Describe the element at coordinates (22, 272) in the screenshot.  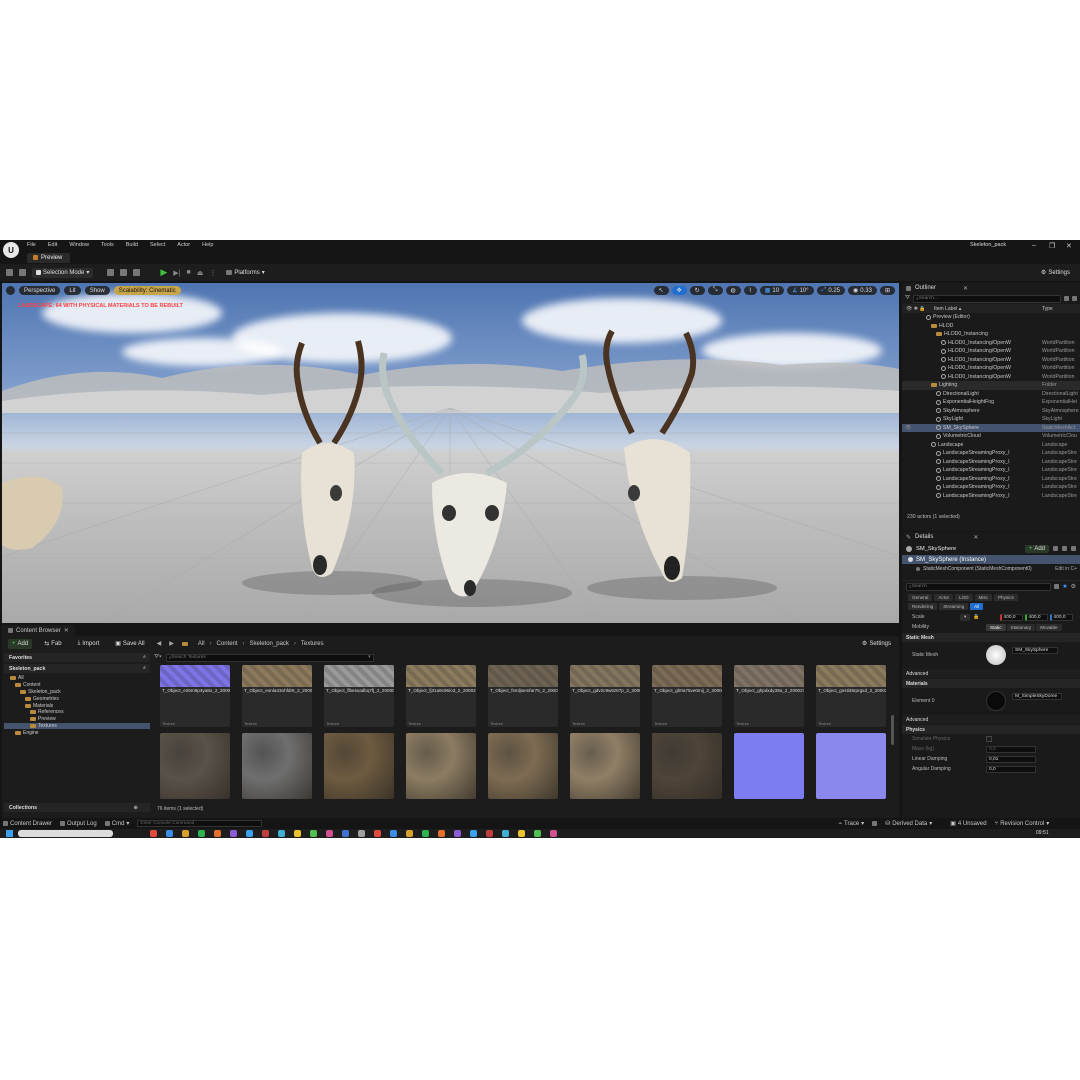
I see `browse-icon` at that location.